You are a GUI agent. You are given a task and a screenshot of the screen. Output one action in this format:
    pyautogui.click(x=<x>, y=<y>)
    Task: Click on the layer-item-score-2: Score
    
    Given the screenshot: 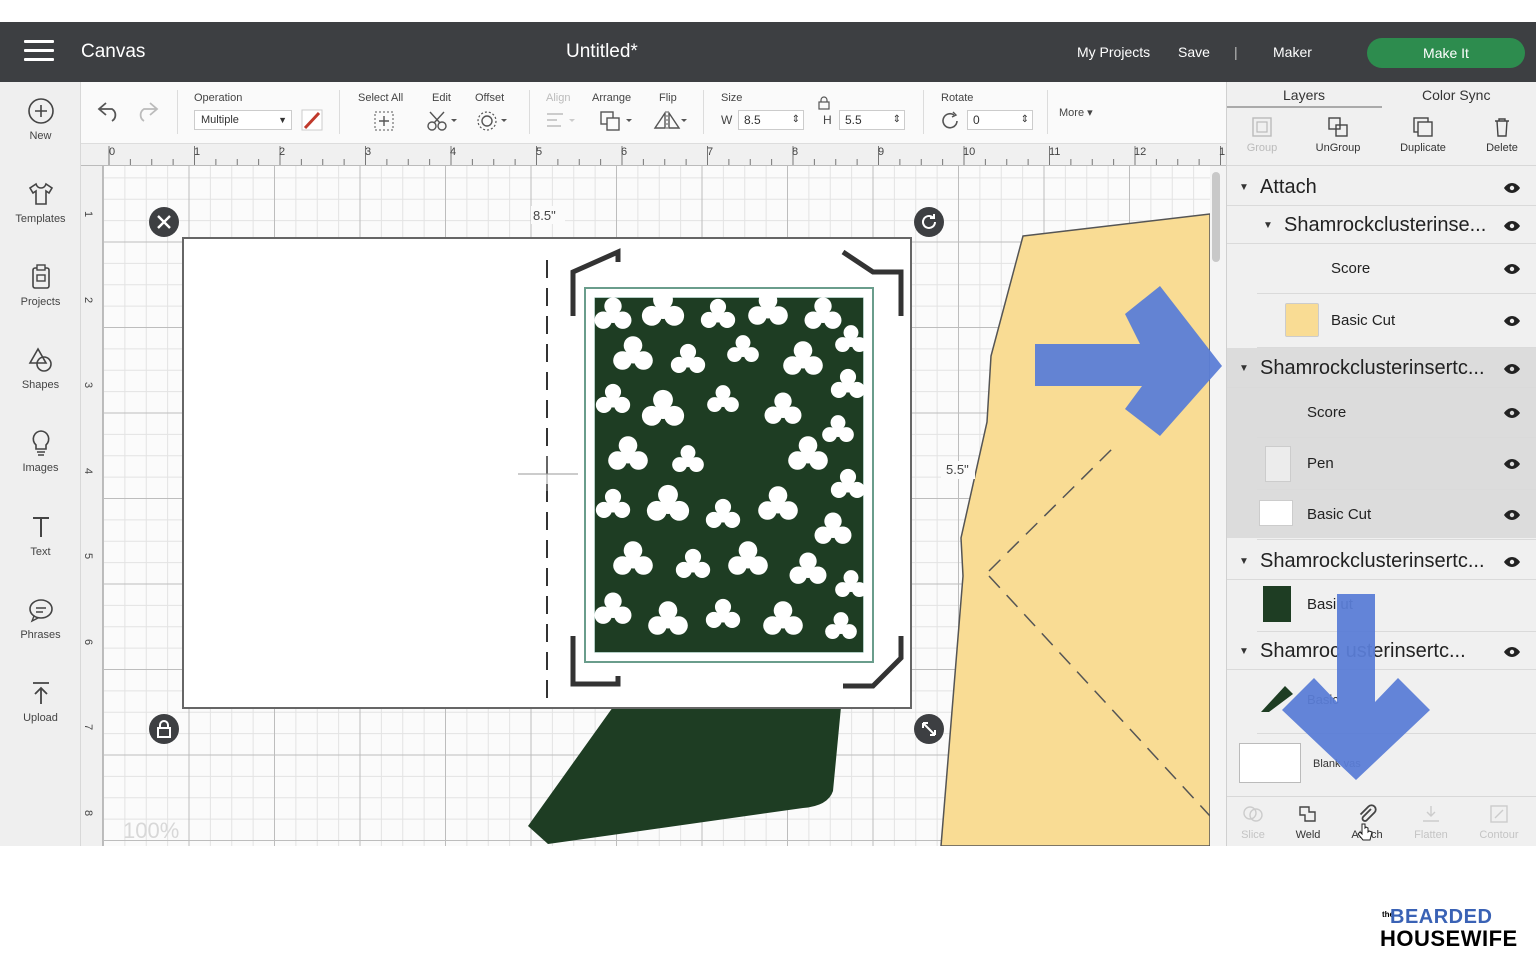 What is the action you would take?
    pyautogui.click(x=1396, y=413)
    